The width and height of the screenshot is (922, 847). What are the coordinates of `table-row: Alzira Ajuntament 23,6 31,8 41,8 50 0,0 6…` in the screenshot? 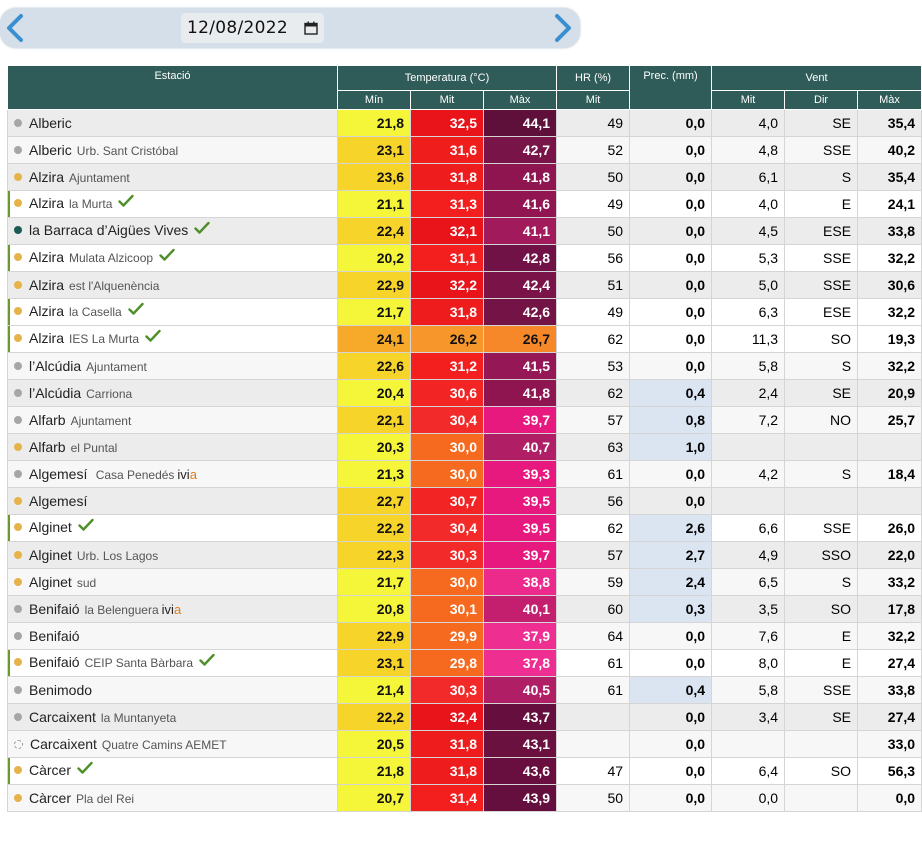 It's located at (464, 177).